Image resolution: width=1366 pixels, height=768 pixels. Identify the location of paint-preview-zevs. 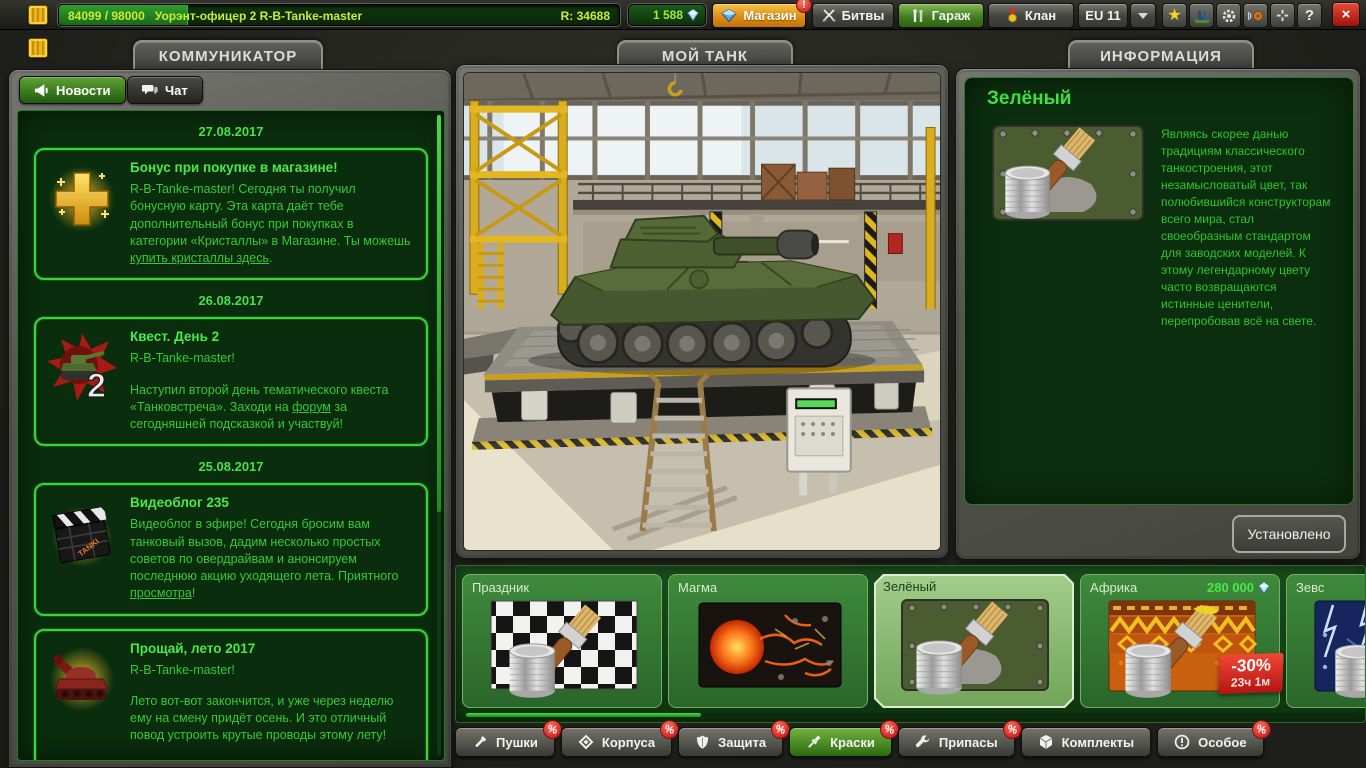
(1339, 649).